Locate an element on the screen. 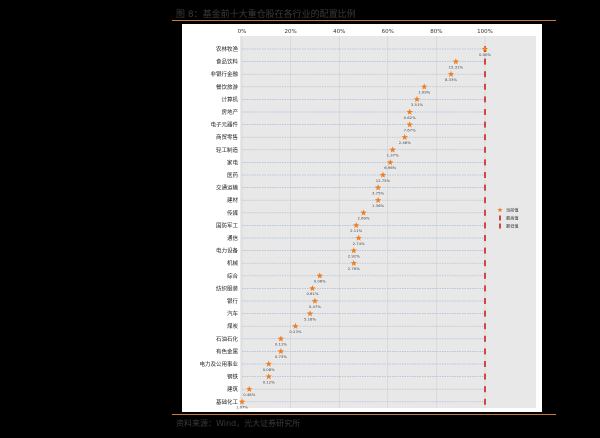 Image resolution: width=600 pixels, height=438 pixels. point-value-label: 8.33% is located at coordinates (451, 79).